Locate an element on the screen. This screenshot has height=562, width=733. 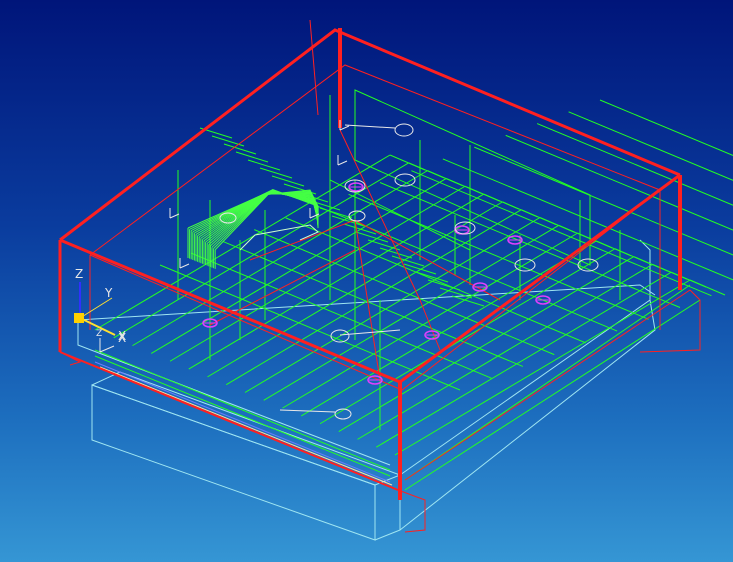
wcs-z-label: Z is located at coordinates (99, 334).